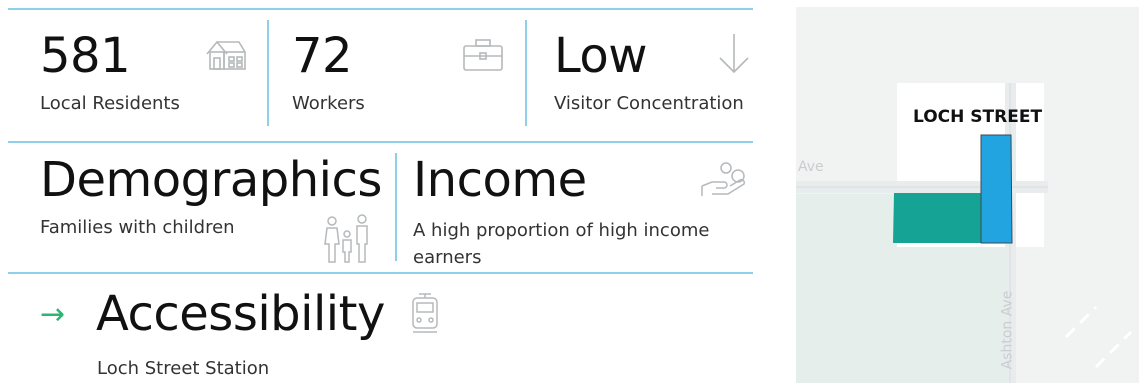 The width and height of the screenshot is (1139, 383). What do you see at coordinates (240, 314) in the screenshot?
I see `accessibility-title: Accessibility` at bounding box center [240, 314].